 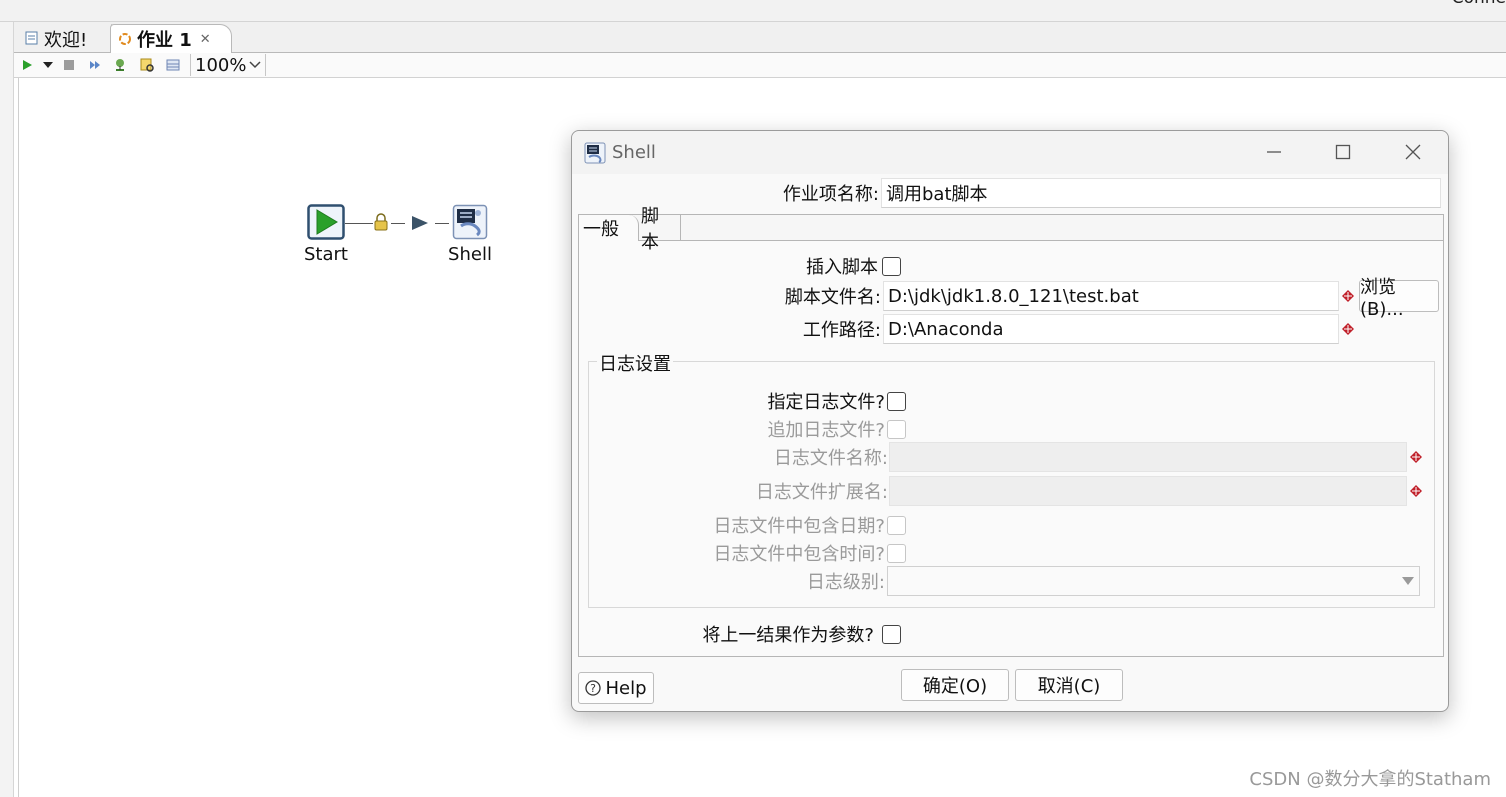 What do you see at coordinates (821, 492) in the screenshot?
I see `log-ext-label: 日志文件扩展名:` at bounding box center [821, 492].